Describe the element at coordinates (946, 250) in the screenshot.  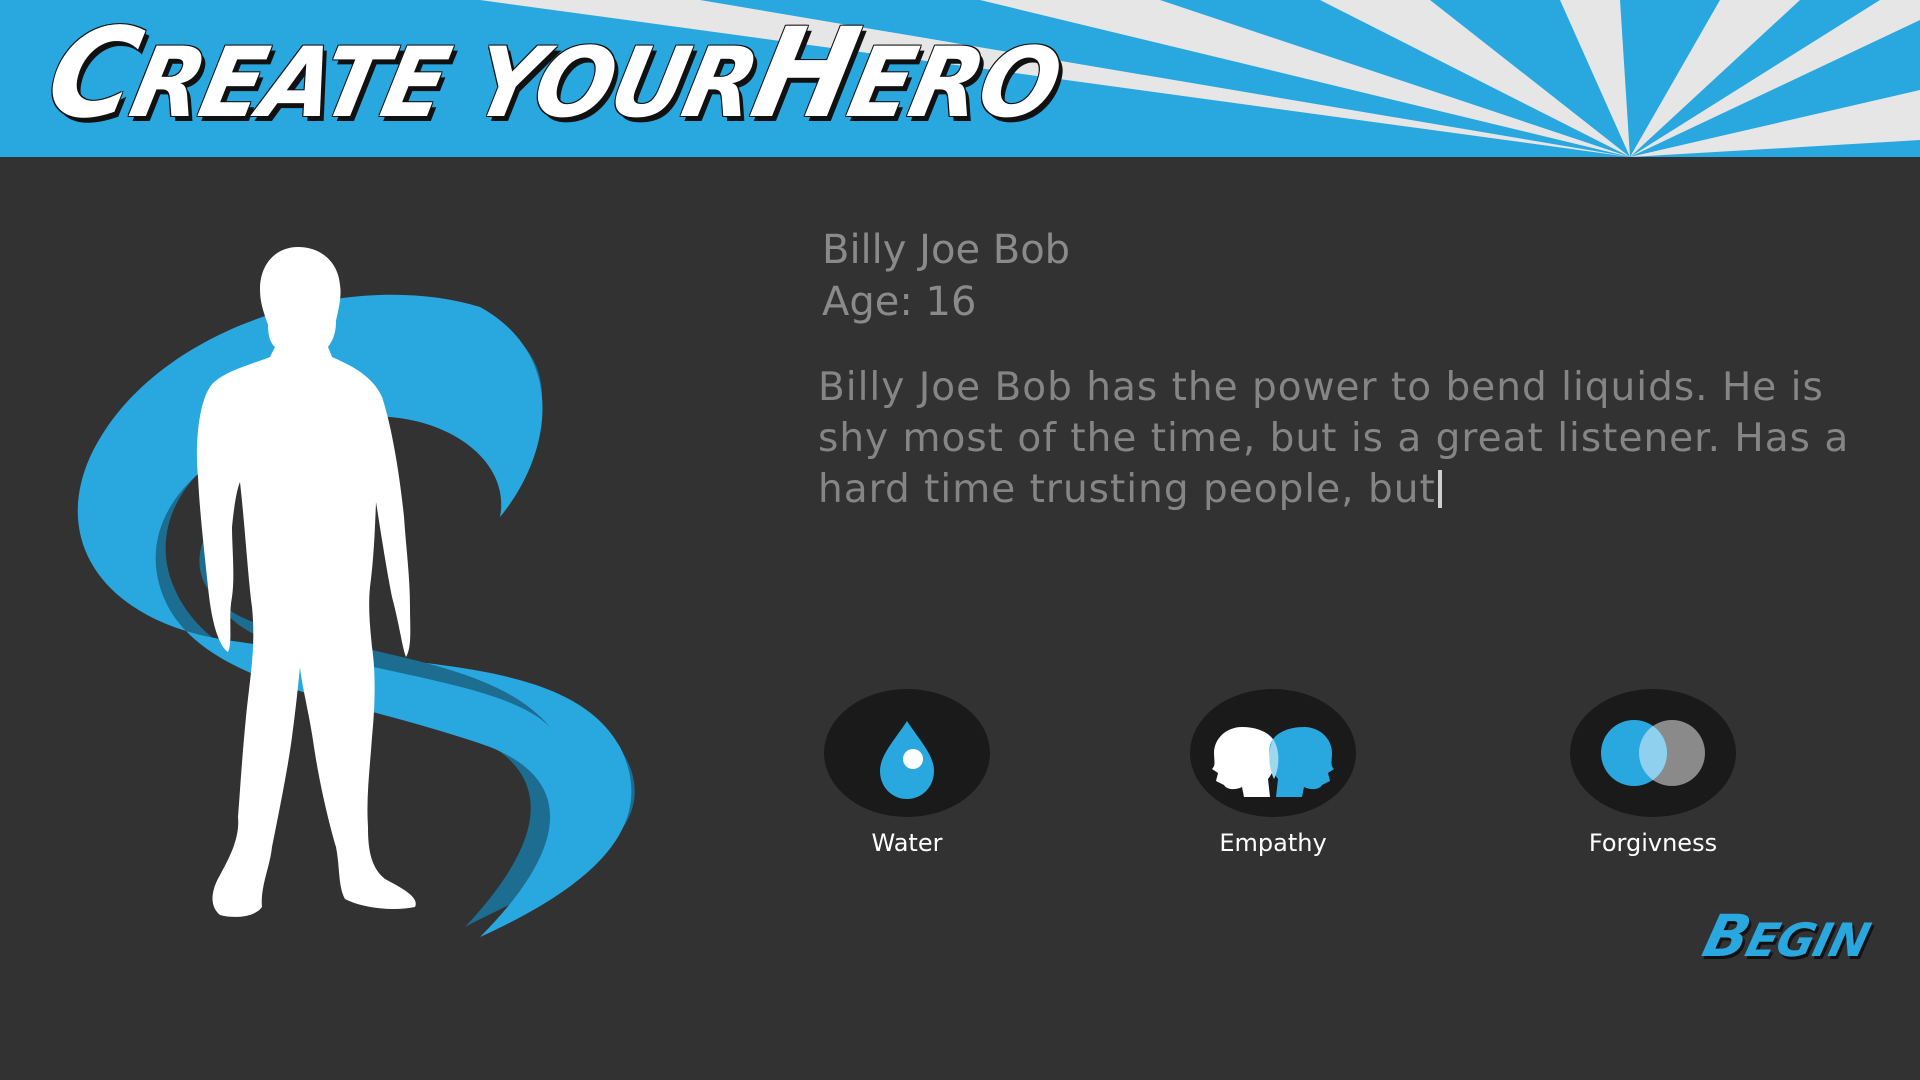
I see `hero-name: Billy Joe Bob` at that location.